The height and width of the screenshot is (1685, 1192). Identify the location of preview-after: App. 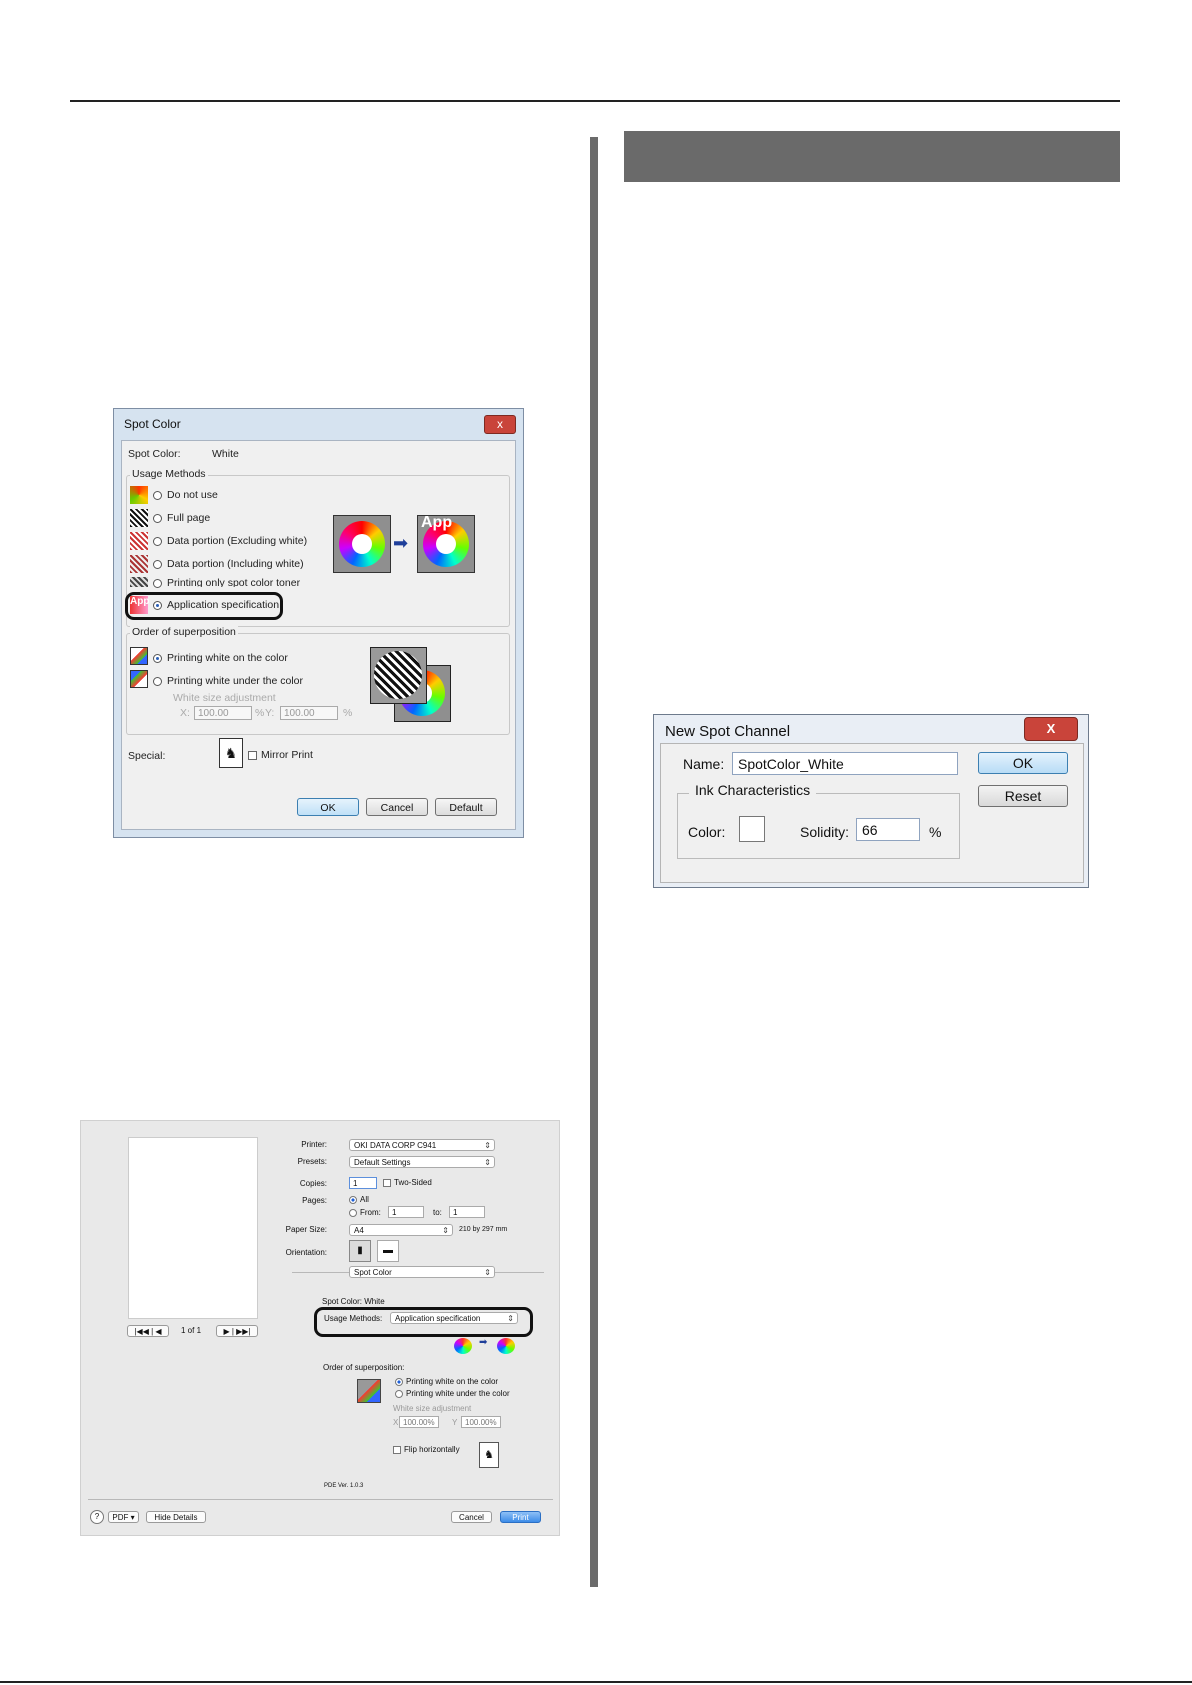
(446, 543).